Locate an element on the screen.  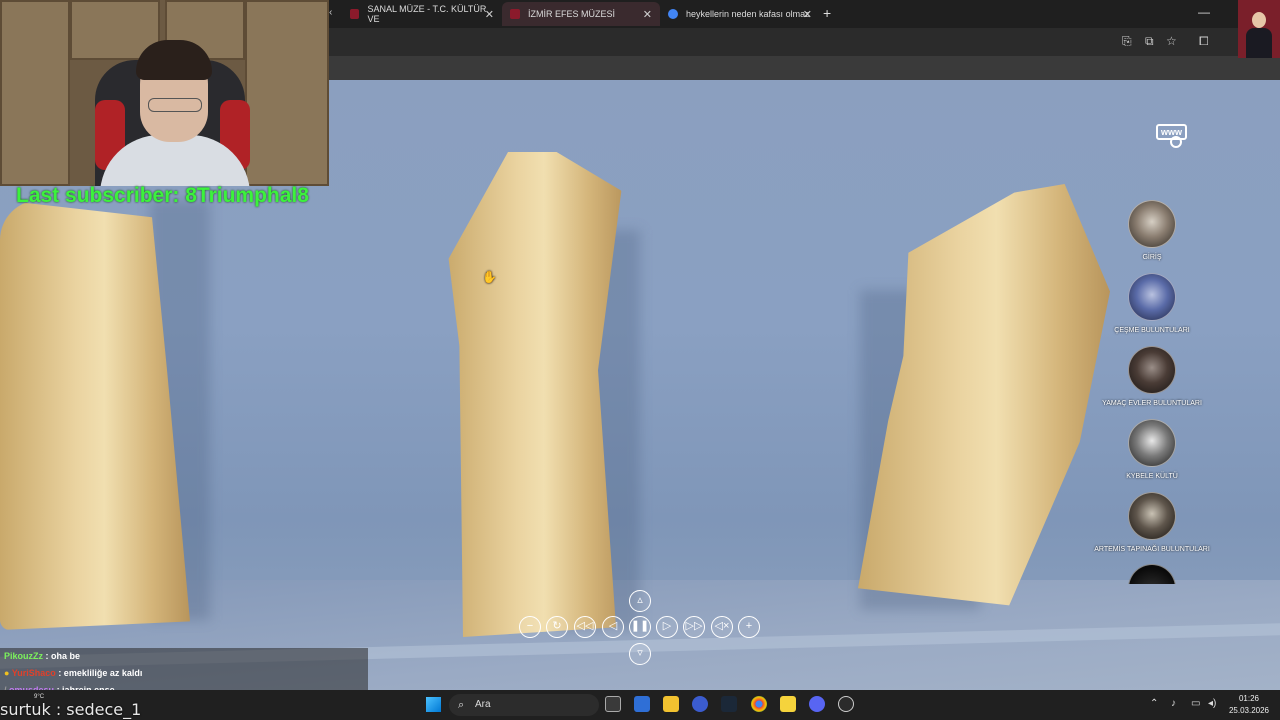
chat-username: PikouzZz is located at coordinates (24, 656).